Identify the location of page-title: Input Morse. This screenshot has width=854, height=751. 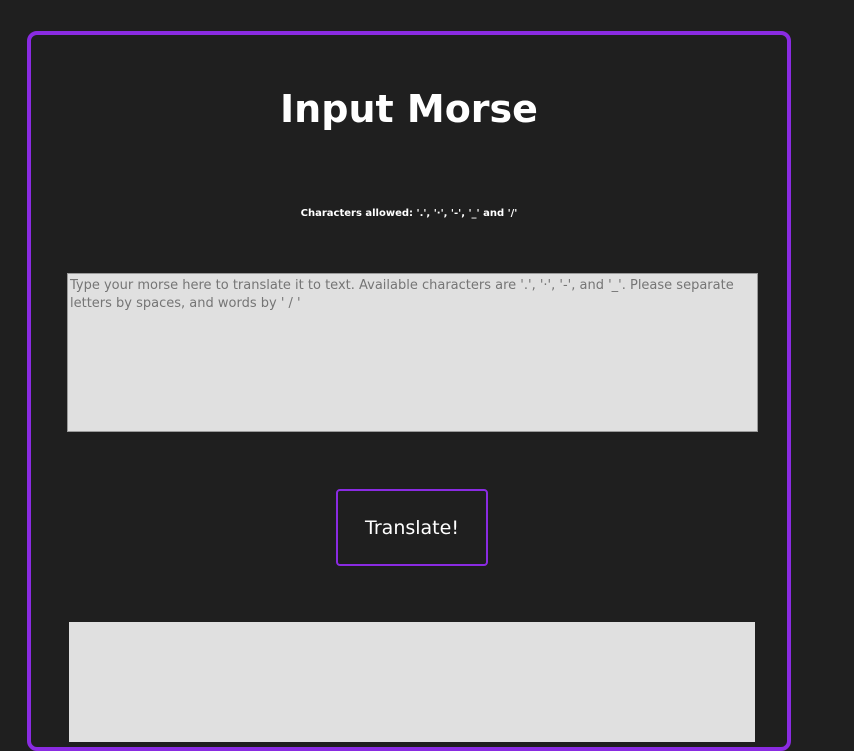
(409, 109).